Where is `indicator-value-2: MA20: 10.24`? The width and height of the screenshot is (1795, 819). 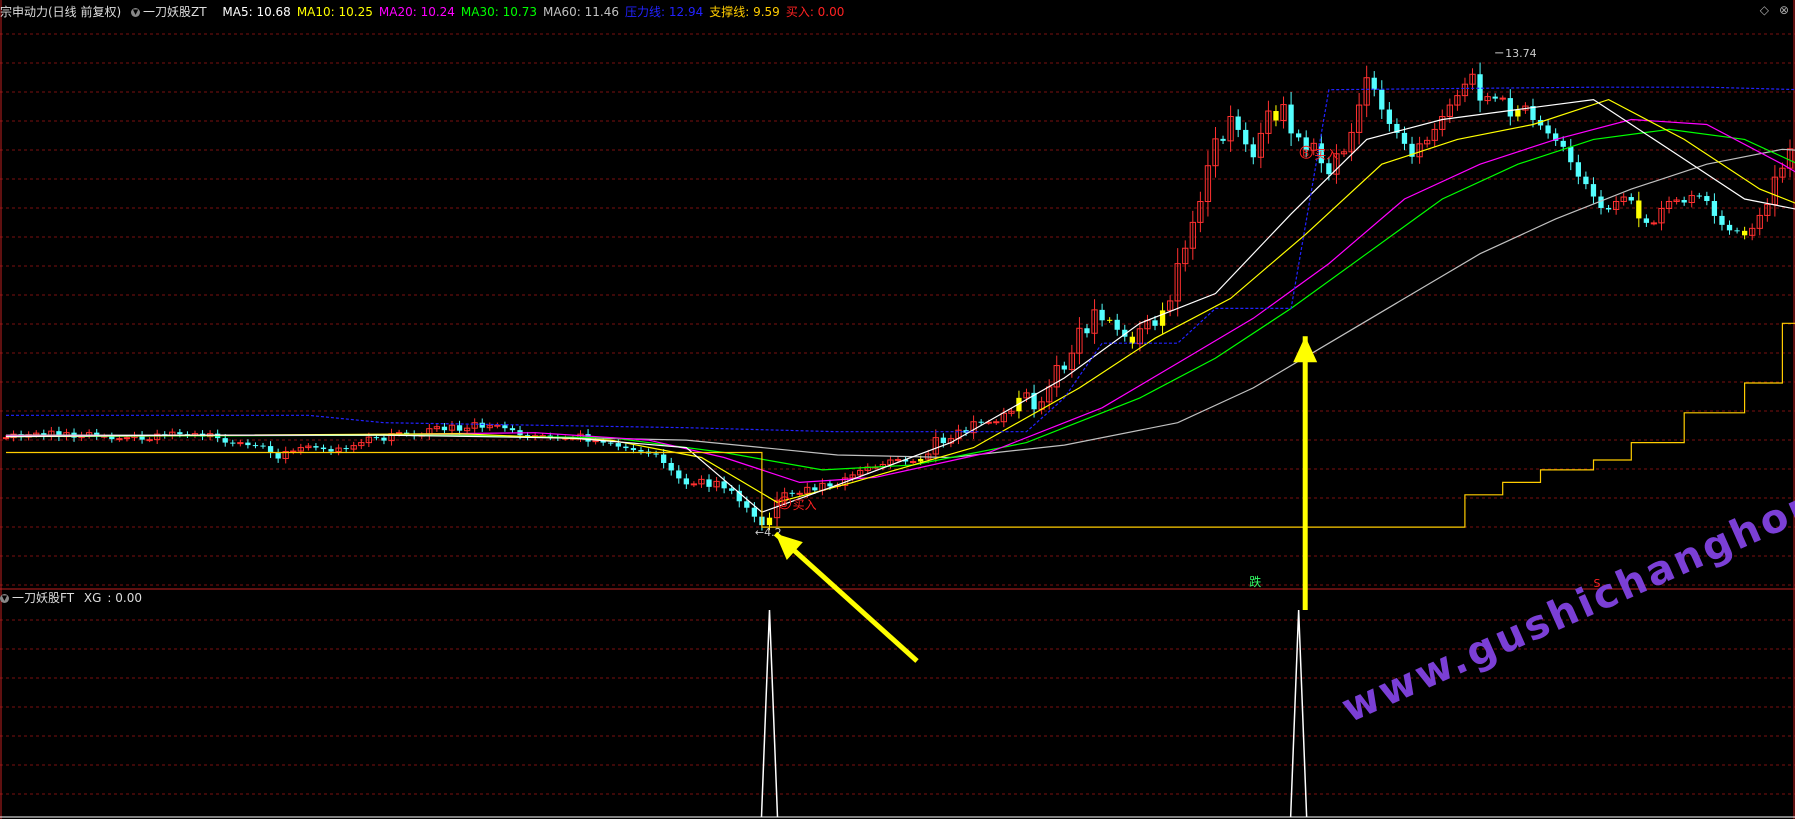 indicator-value-2: MA20: 10.24 is located at coordinates (416, 12).